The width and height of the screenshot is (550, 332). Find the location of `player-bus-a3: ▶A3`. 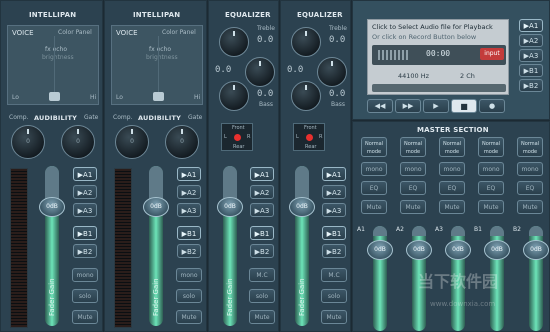

player-bus-a3: ▶A3 is located at coordinates (531, 55).